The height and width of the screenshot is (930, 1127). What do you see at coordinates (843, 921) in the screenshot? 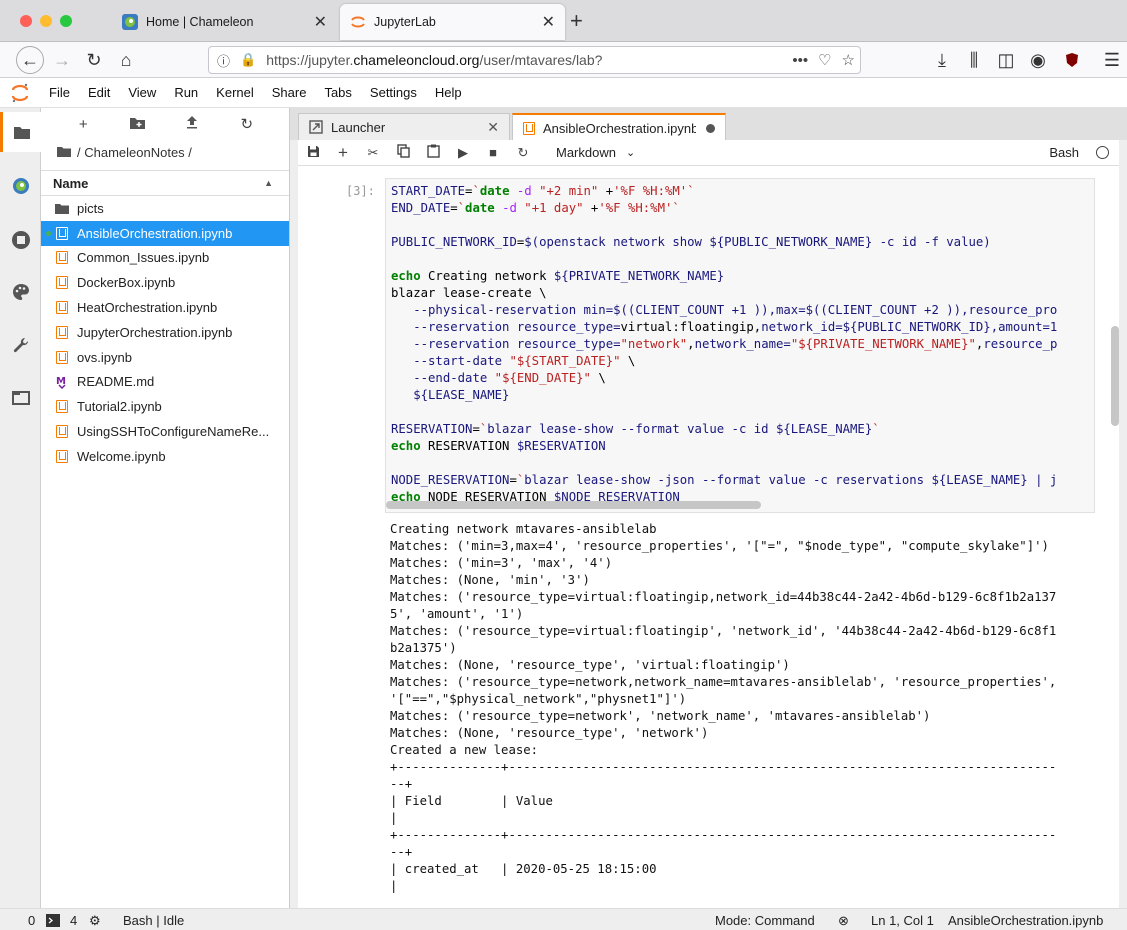
I see `trusted-icon: ⊗` at bounding box center [843, 921].